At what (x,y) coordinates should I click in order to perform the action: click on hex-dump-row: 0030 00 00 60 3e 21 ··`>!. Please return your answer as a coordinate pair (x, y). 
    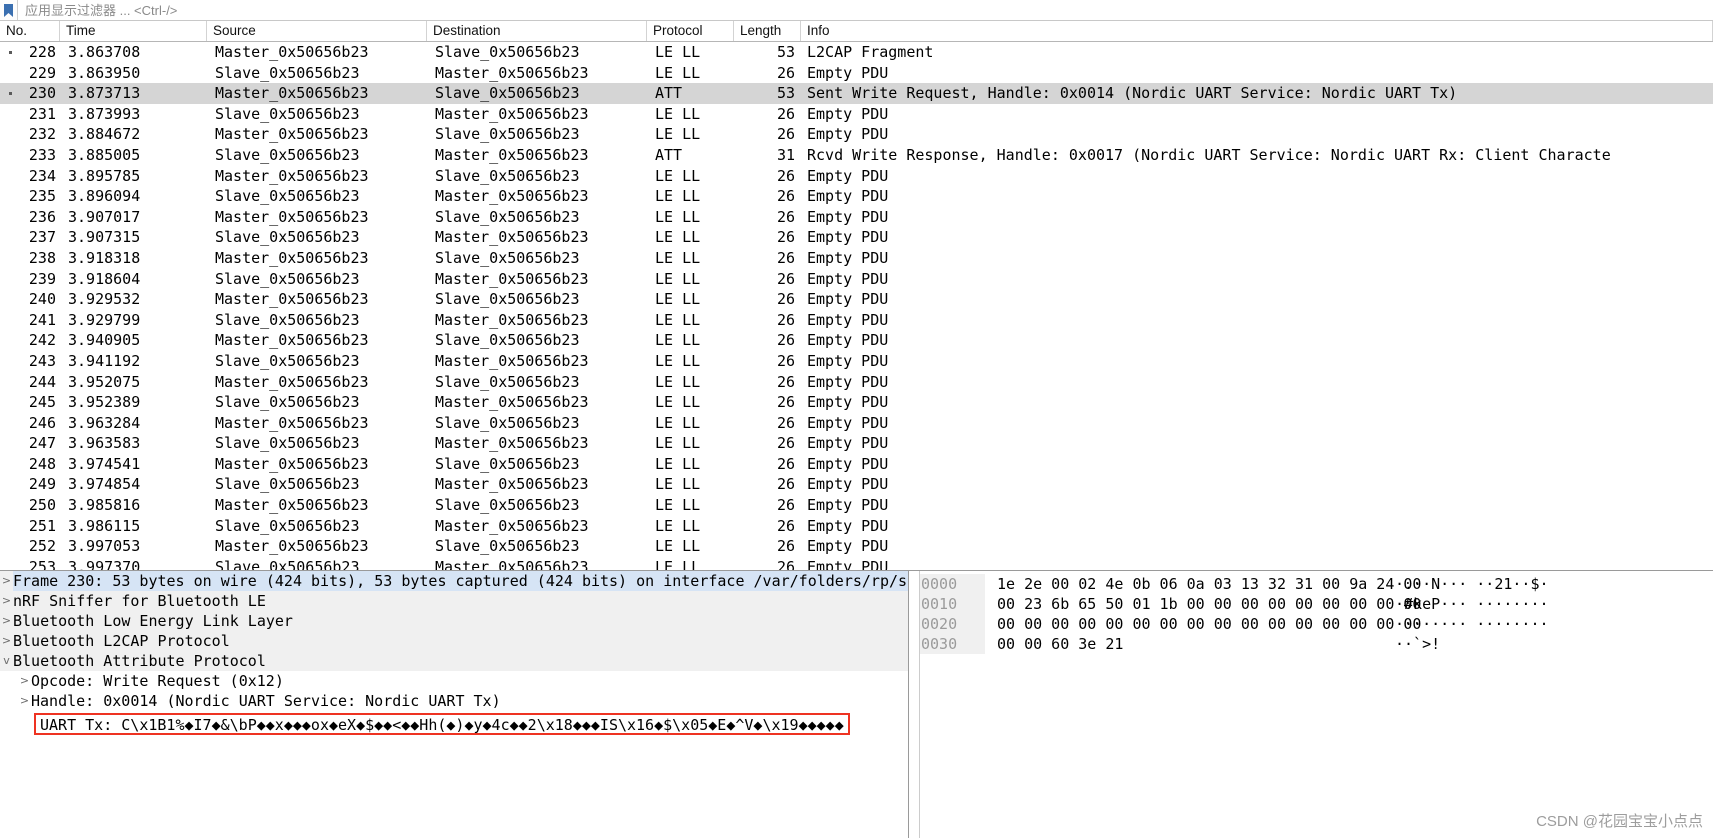
    Looking at the image, I should click on (1311, 644).